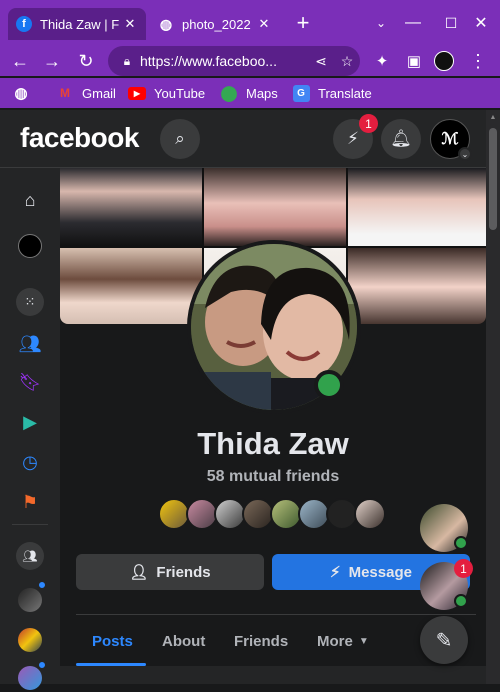  I want to click on mutual-friend-avatar, so click(370, 514).